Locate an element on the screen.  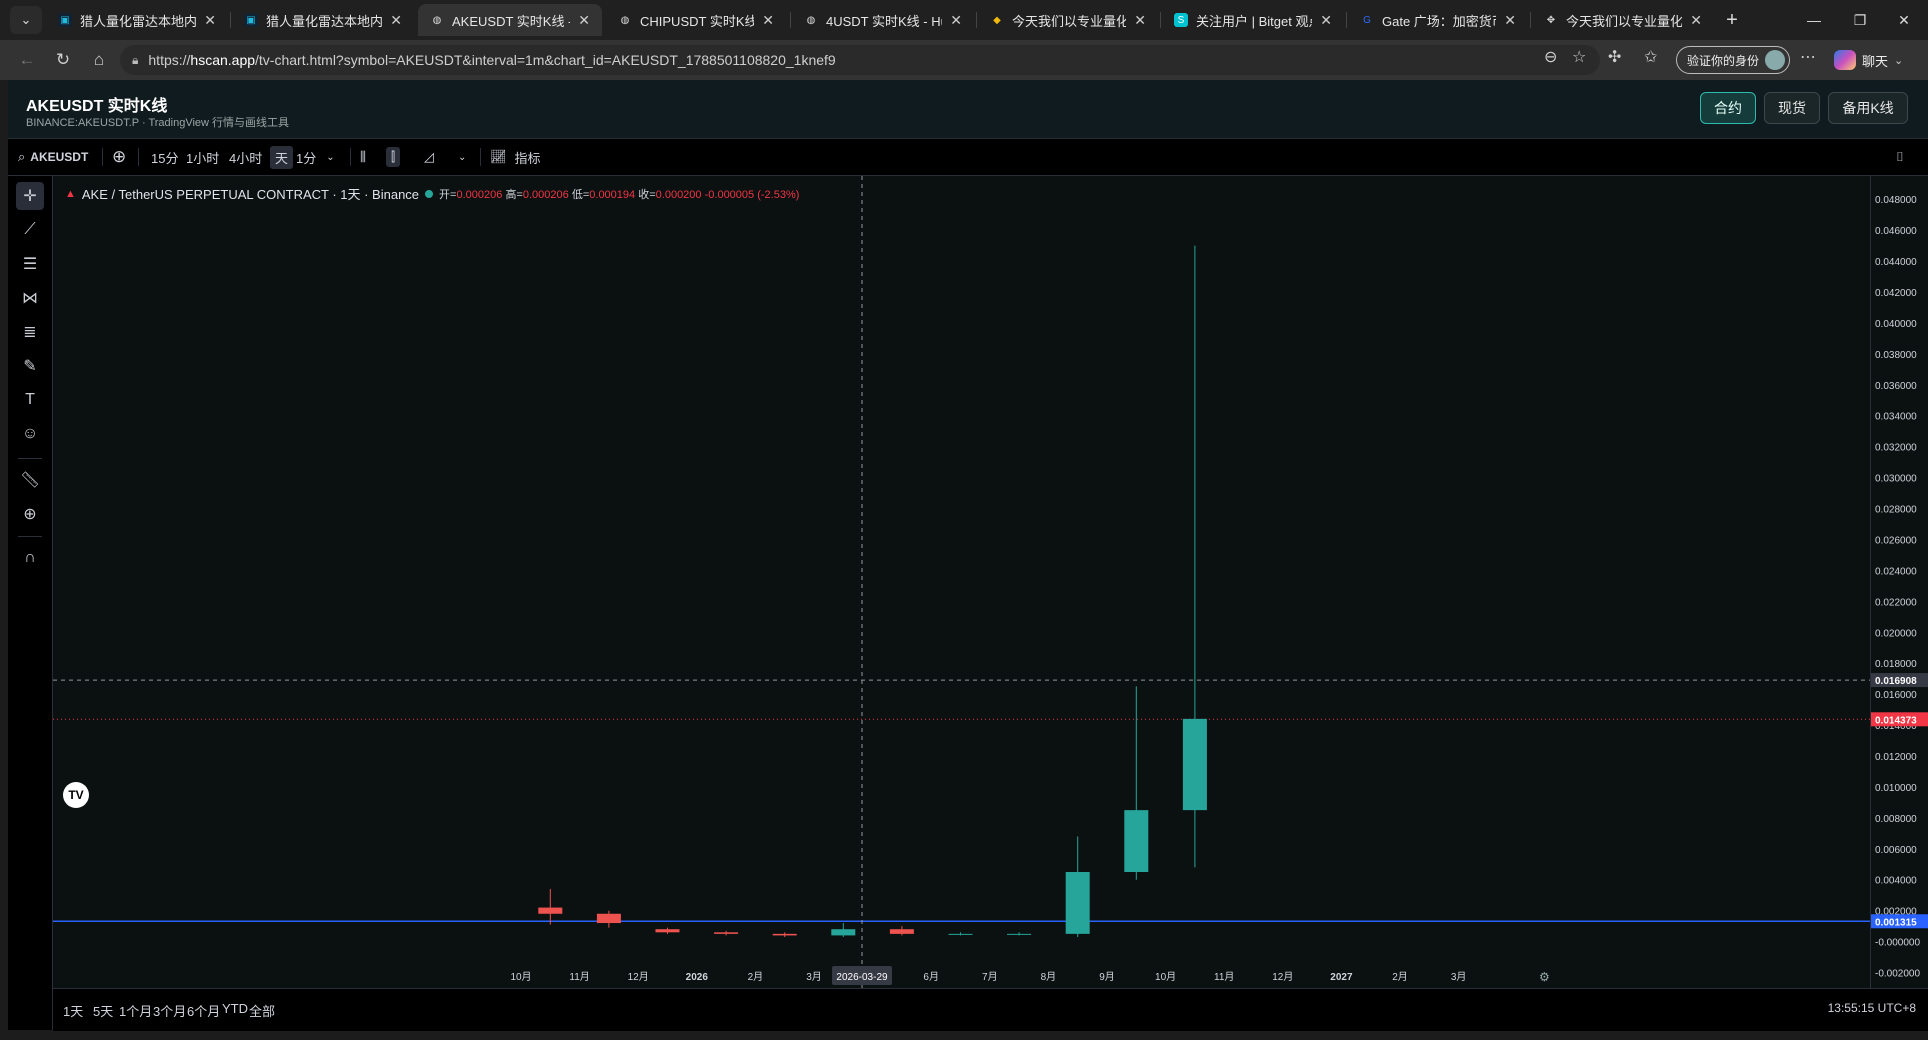
interval-4h: 4小时 is located at coordinates (245, 157).